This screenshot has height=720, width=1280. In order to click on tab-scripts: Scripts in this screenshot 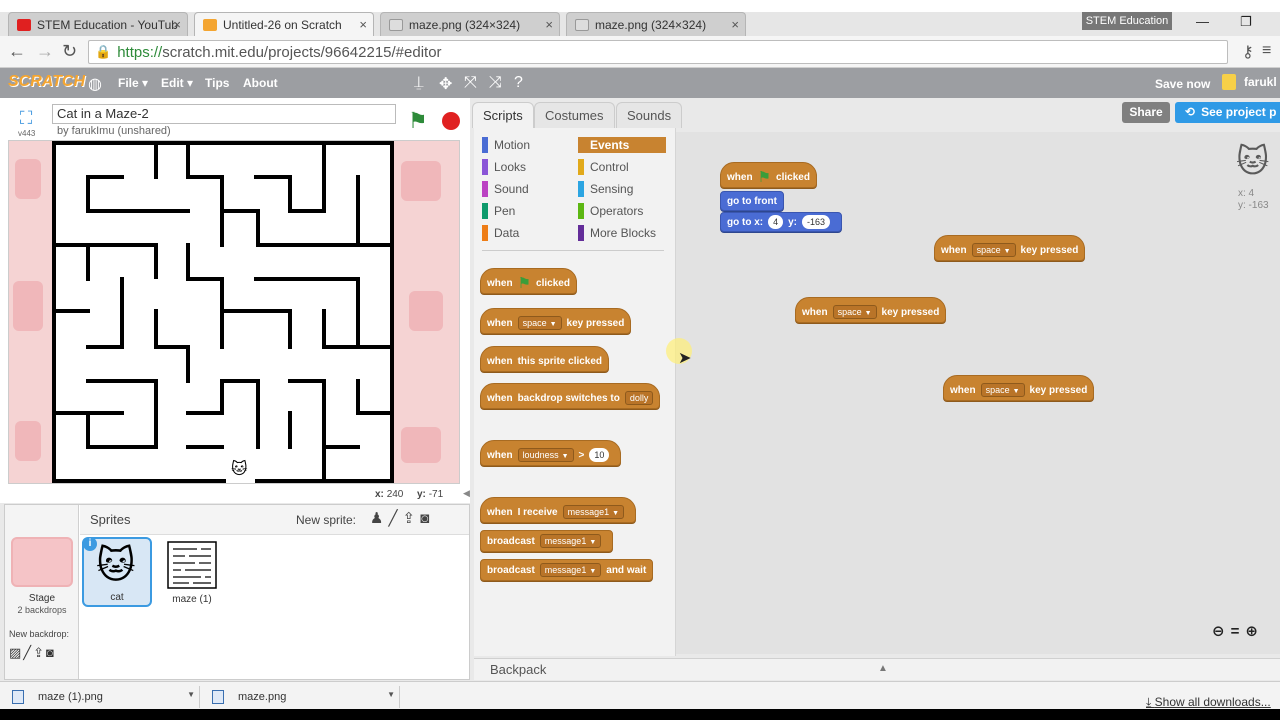, I will do `click(503, 115)`.